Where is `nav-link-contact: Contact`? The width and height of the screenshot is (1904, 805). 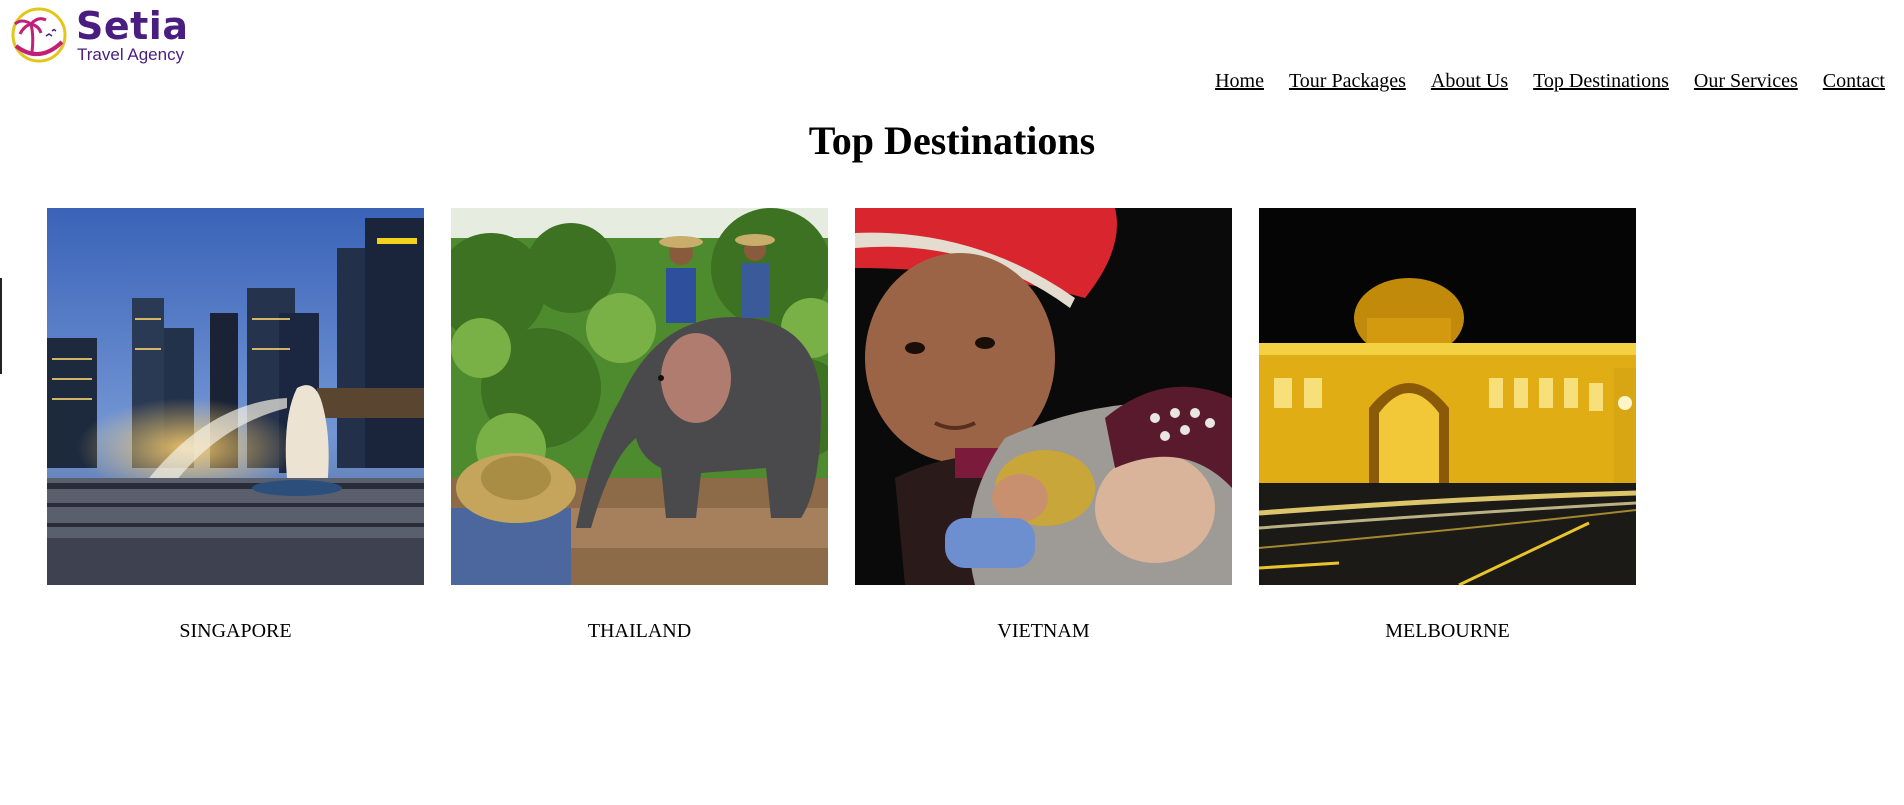 nav-link-contact: Contact is located at coordinates (1854, 81).